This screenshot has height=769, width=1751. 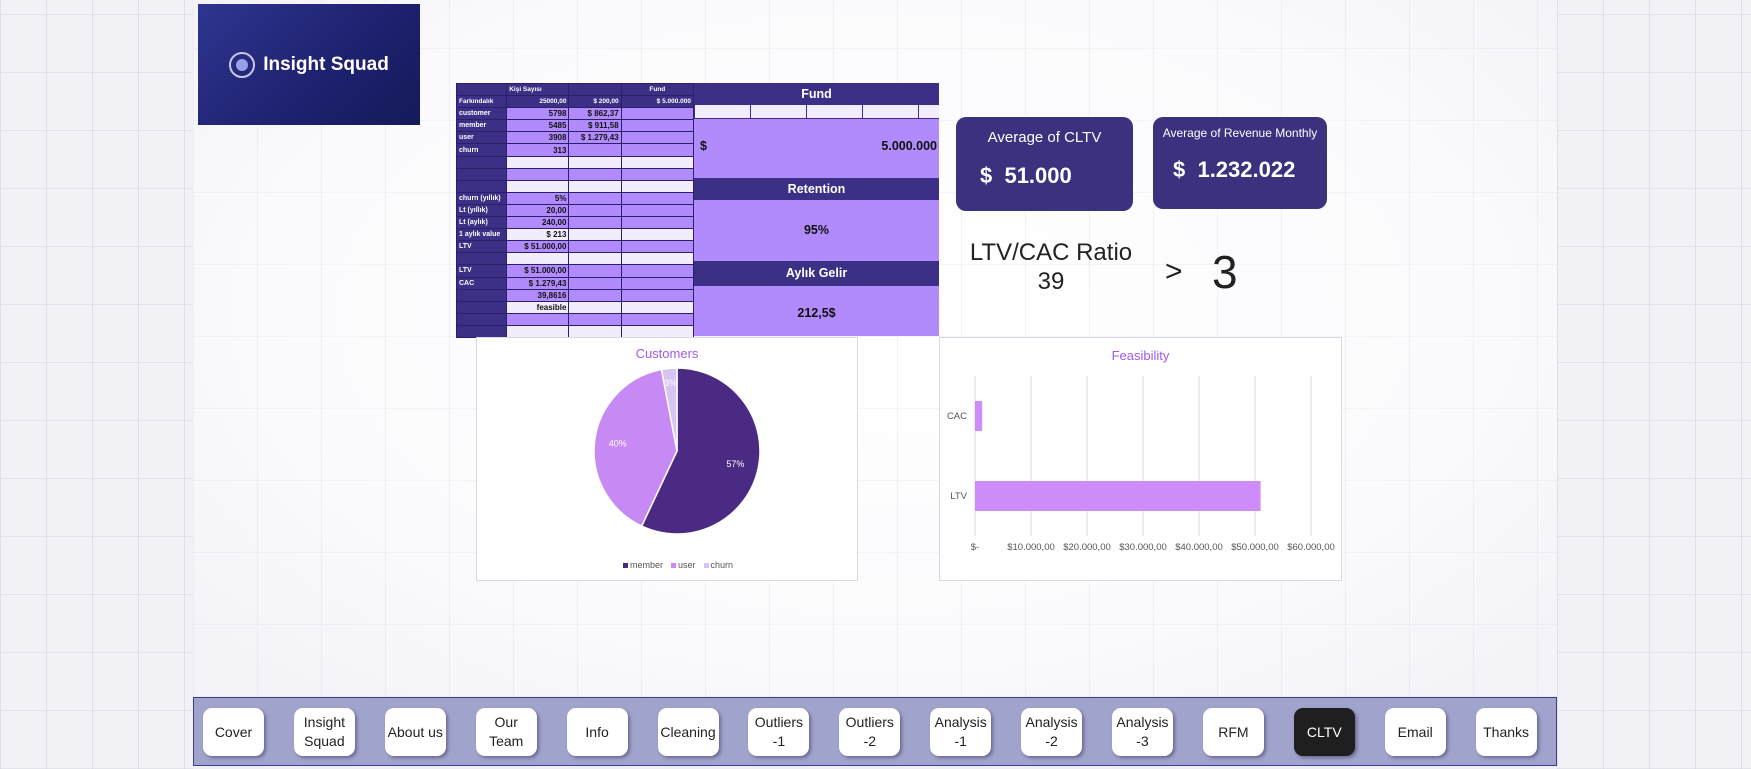 What do you see at coordinates (1654, 384) in the screenshot?
I see `background-right` at bounding box center [1654, 384].